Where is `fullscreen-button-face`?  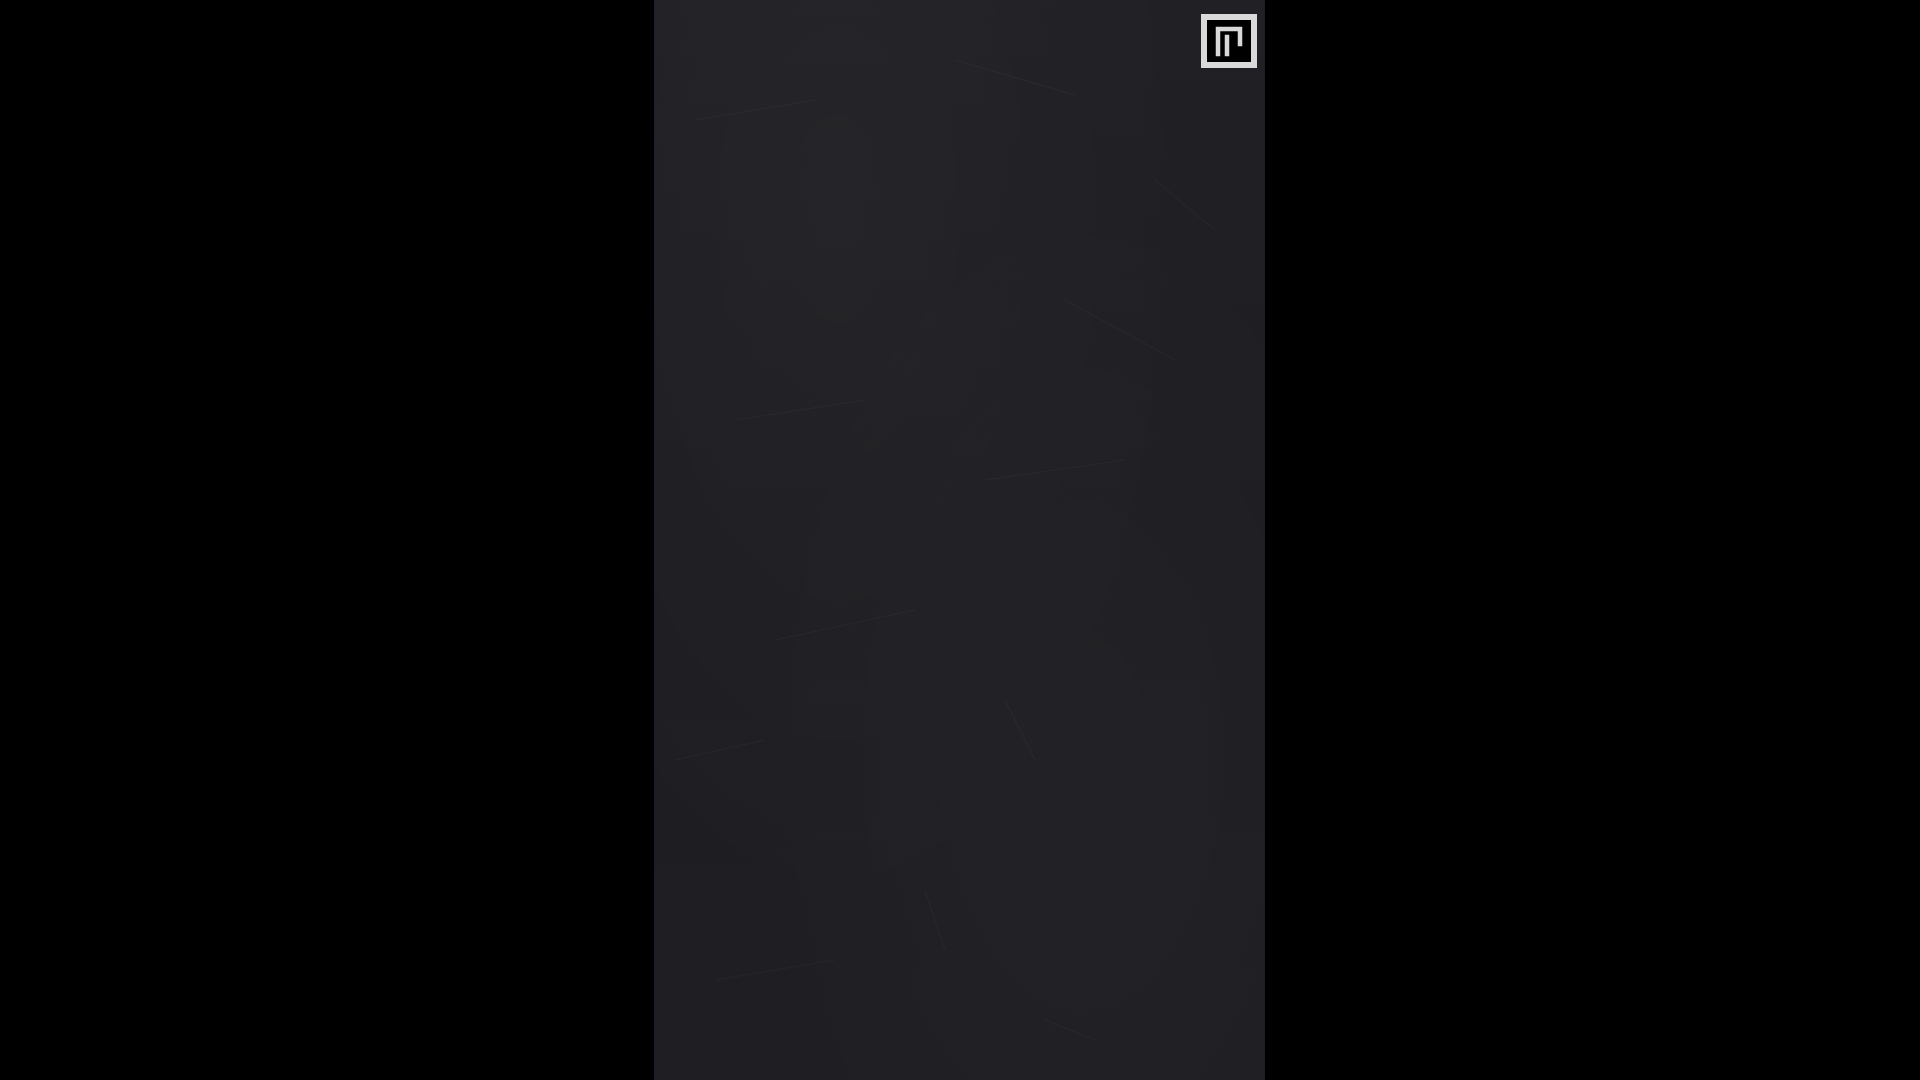 fullscreen-button-face is located at coordinates (1229, 41).